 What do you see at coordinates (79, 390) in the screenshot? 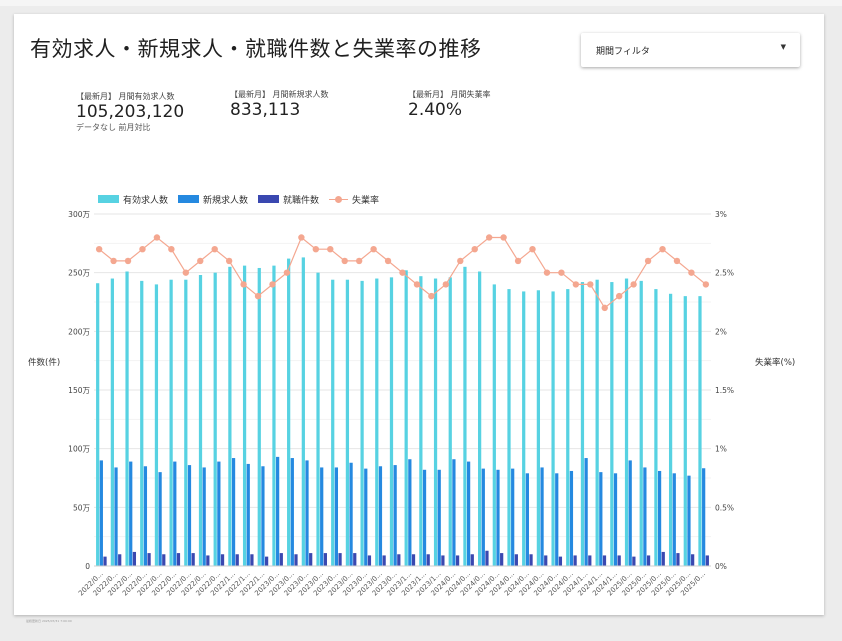
I see `left-tick-label: 150万` at bounding box center [79, 390].